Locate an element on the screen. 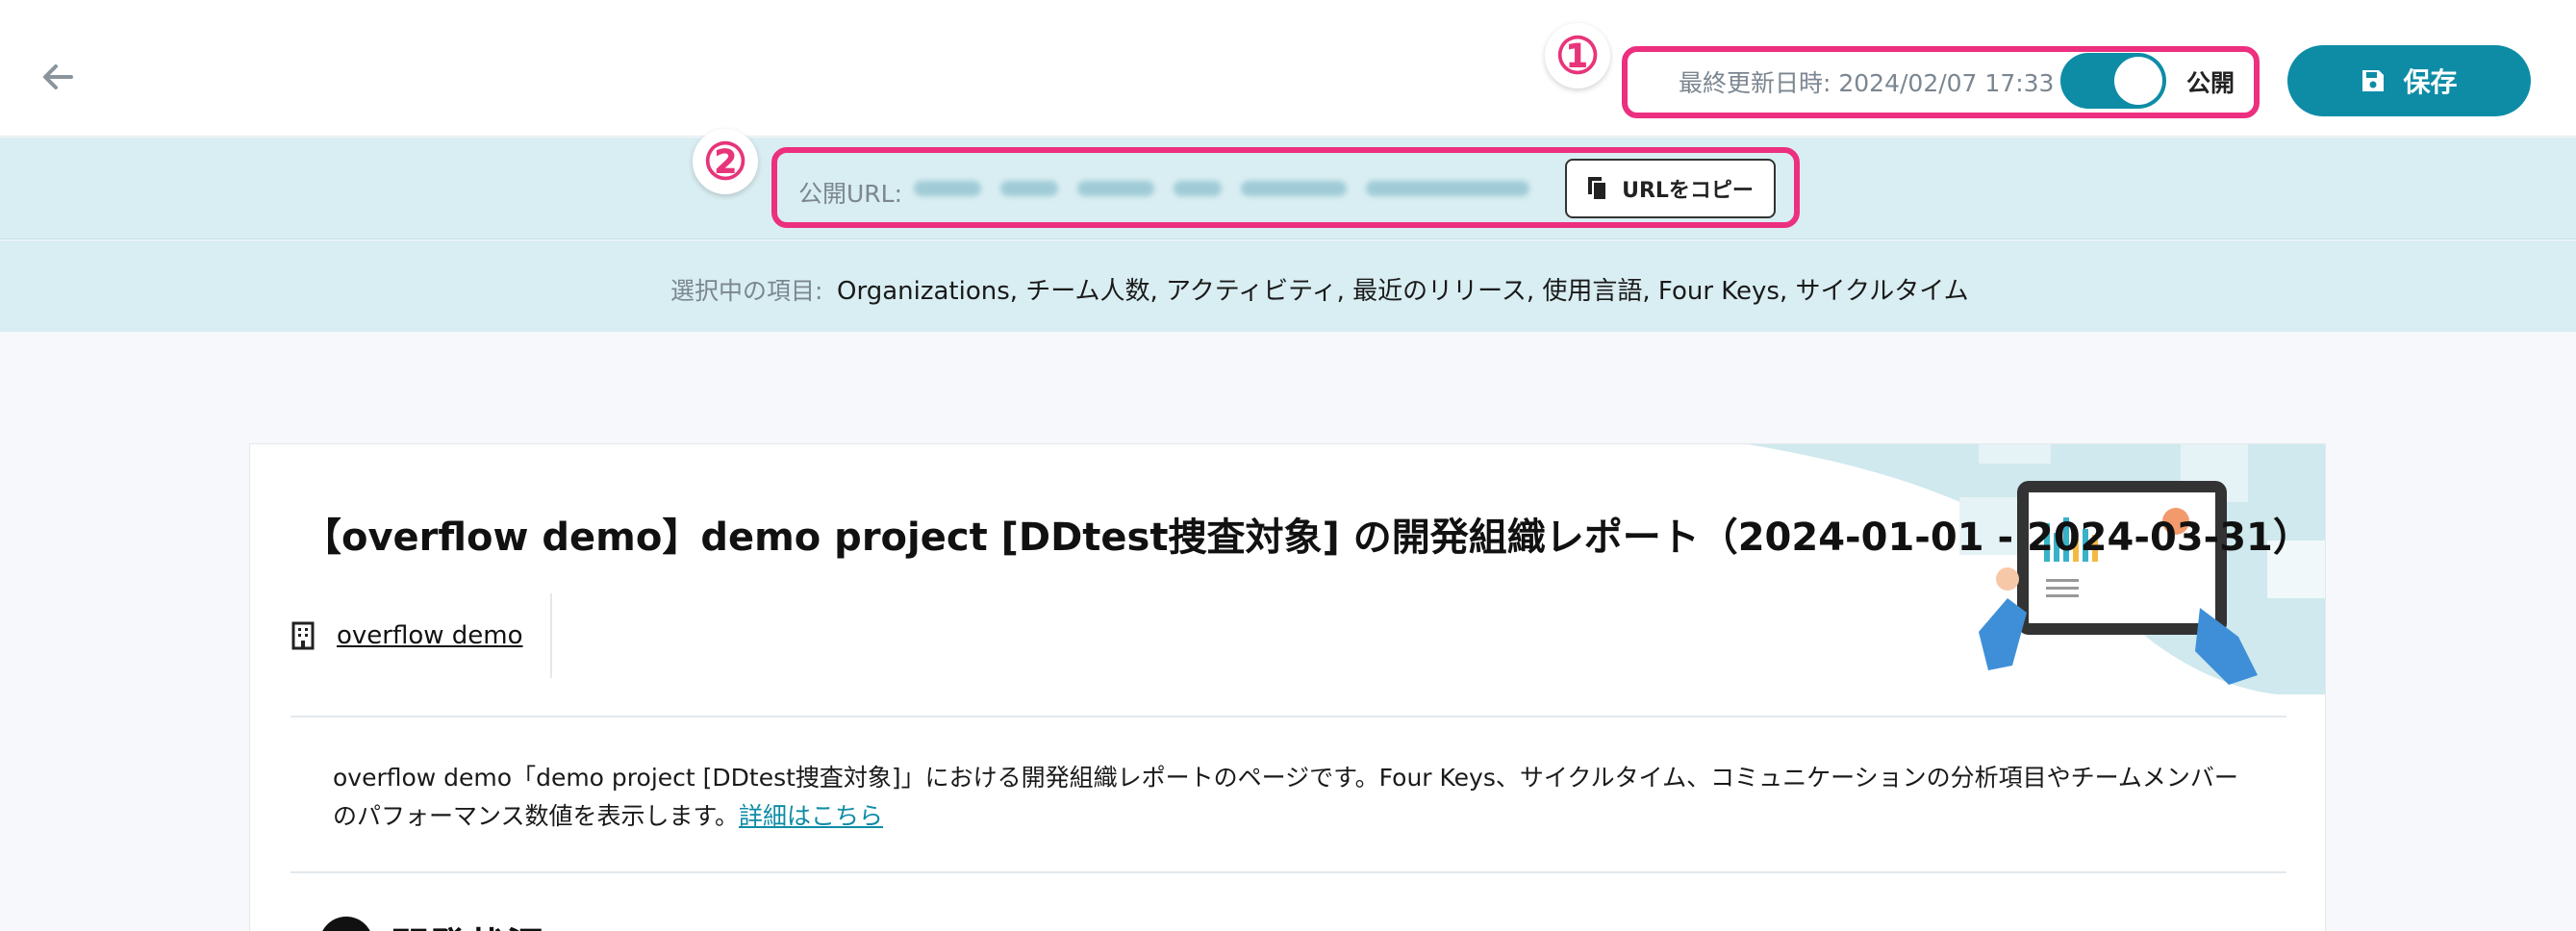 This screenshot has height=931, width=2576. development-status-icon is located at coordinates (346, 924).